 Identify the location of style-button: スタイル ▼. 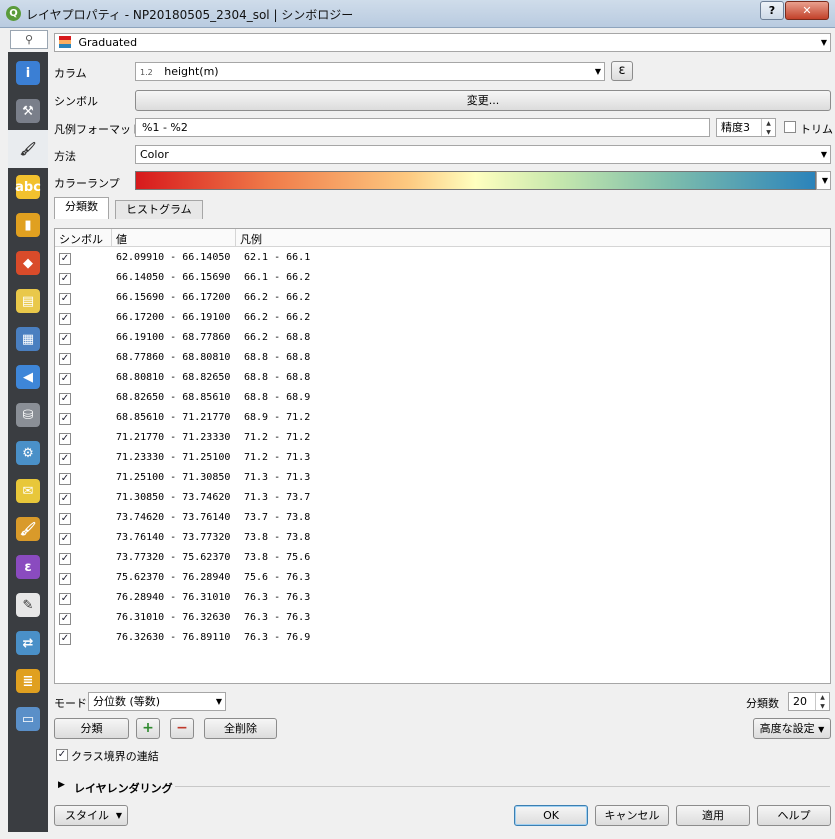
(91, 815).